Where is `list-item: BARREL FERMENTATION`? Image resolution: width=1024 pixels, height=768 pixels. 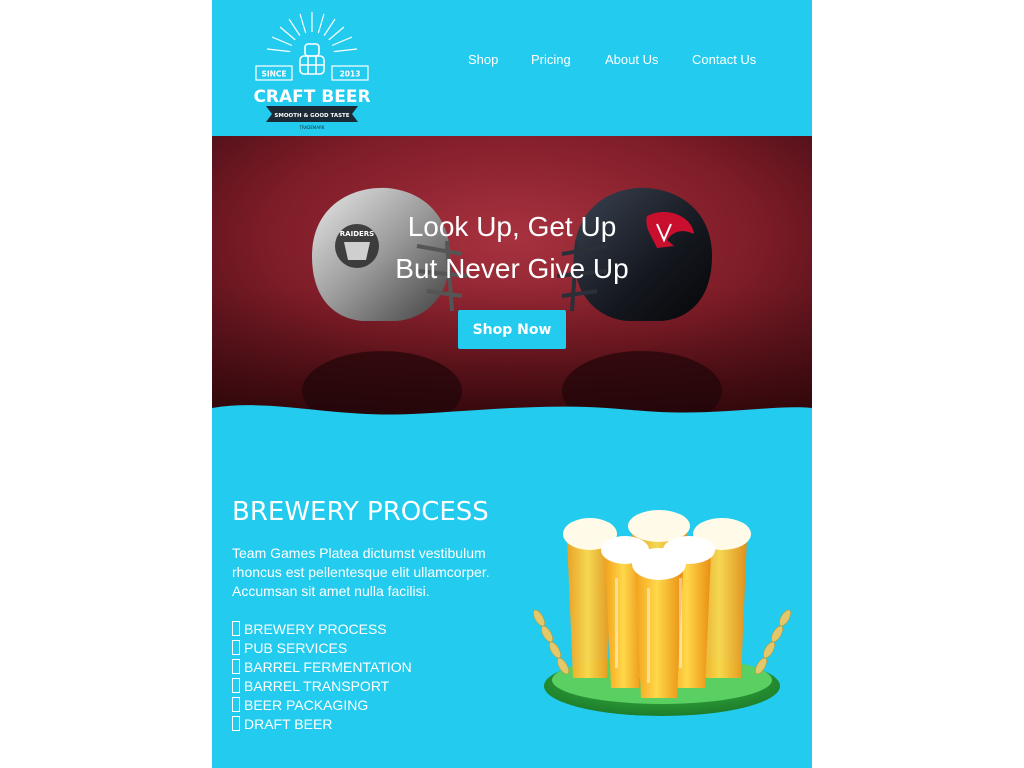
list-item: BARREL FERMENTATION is located at coordinates (322, 667).